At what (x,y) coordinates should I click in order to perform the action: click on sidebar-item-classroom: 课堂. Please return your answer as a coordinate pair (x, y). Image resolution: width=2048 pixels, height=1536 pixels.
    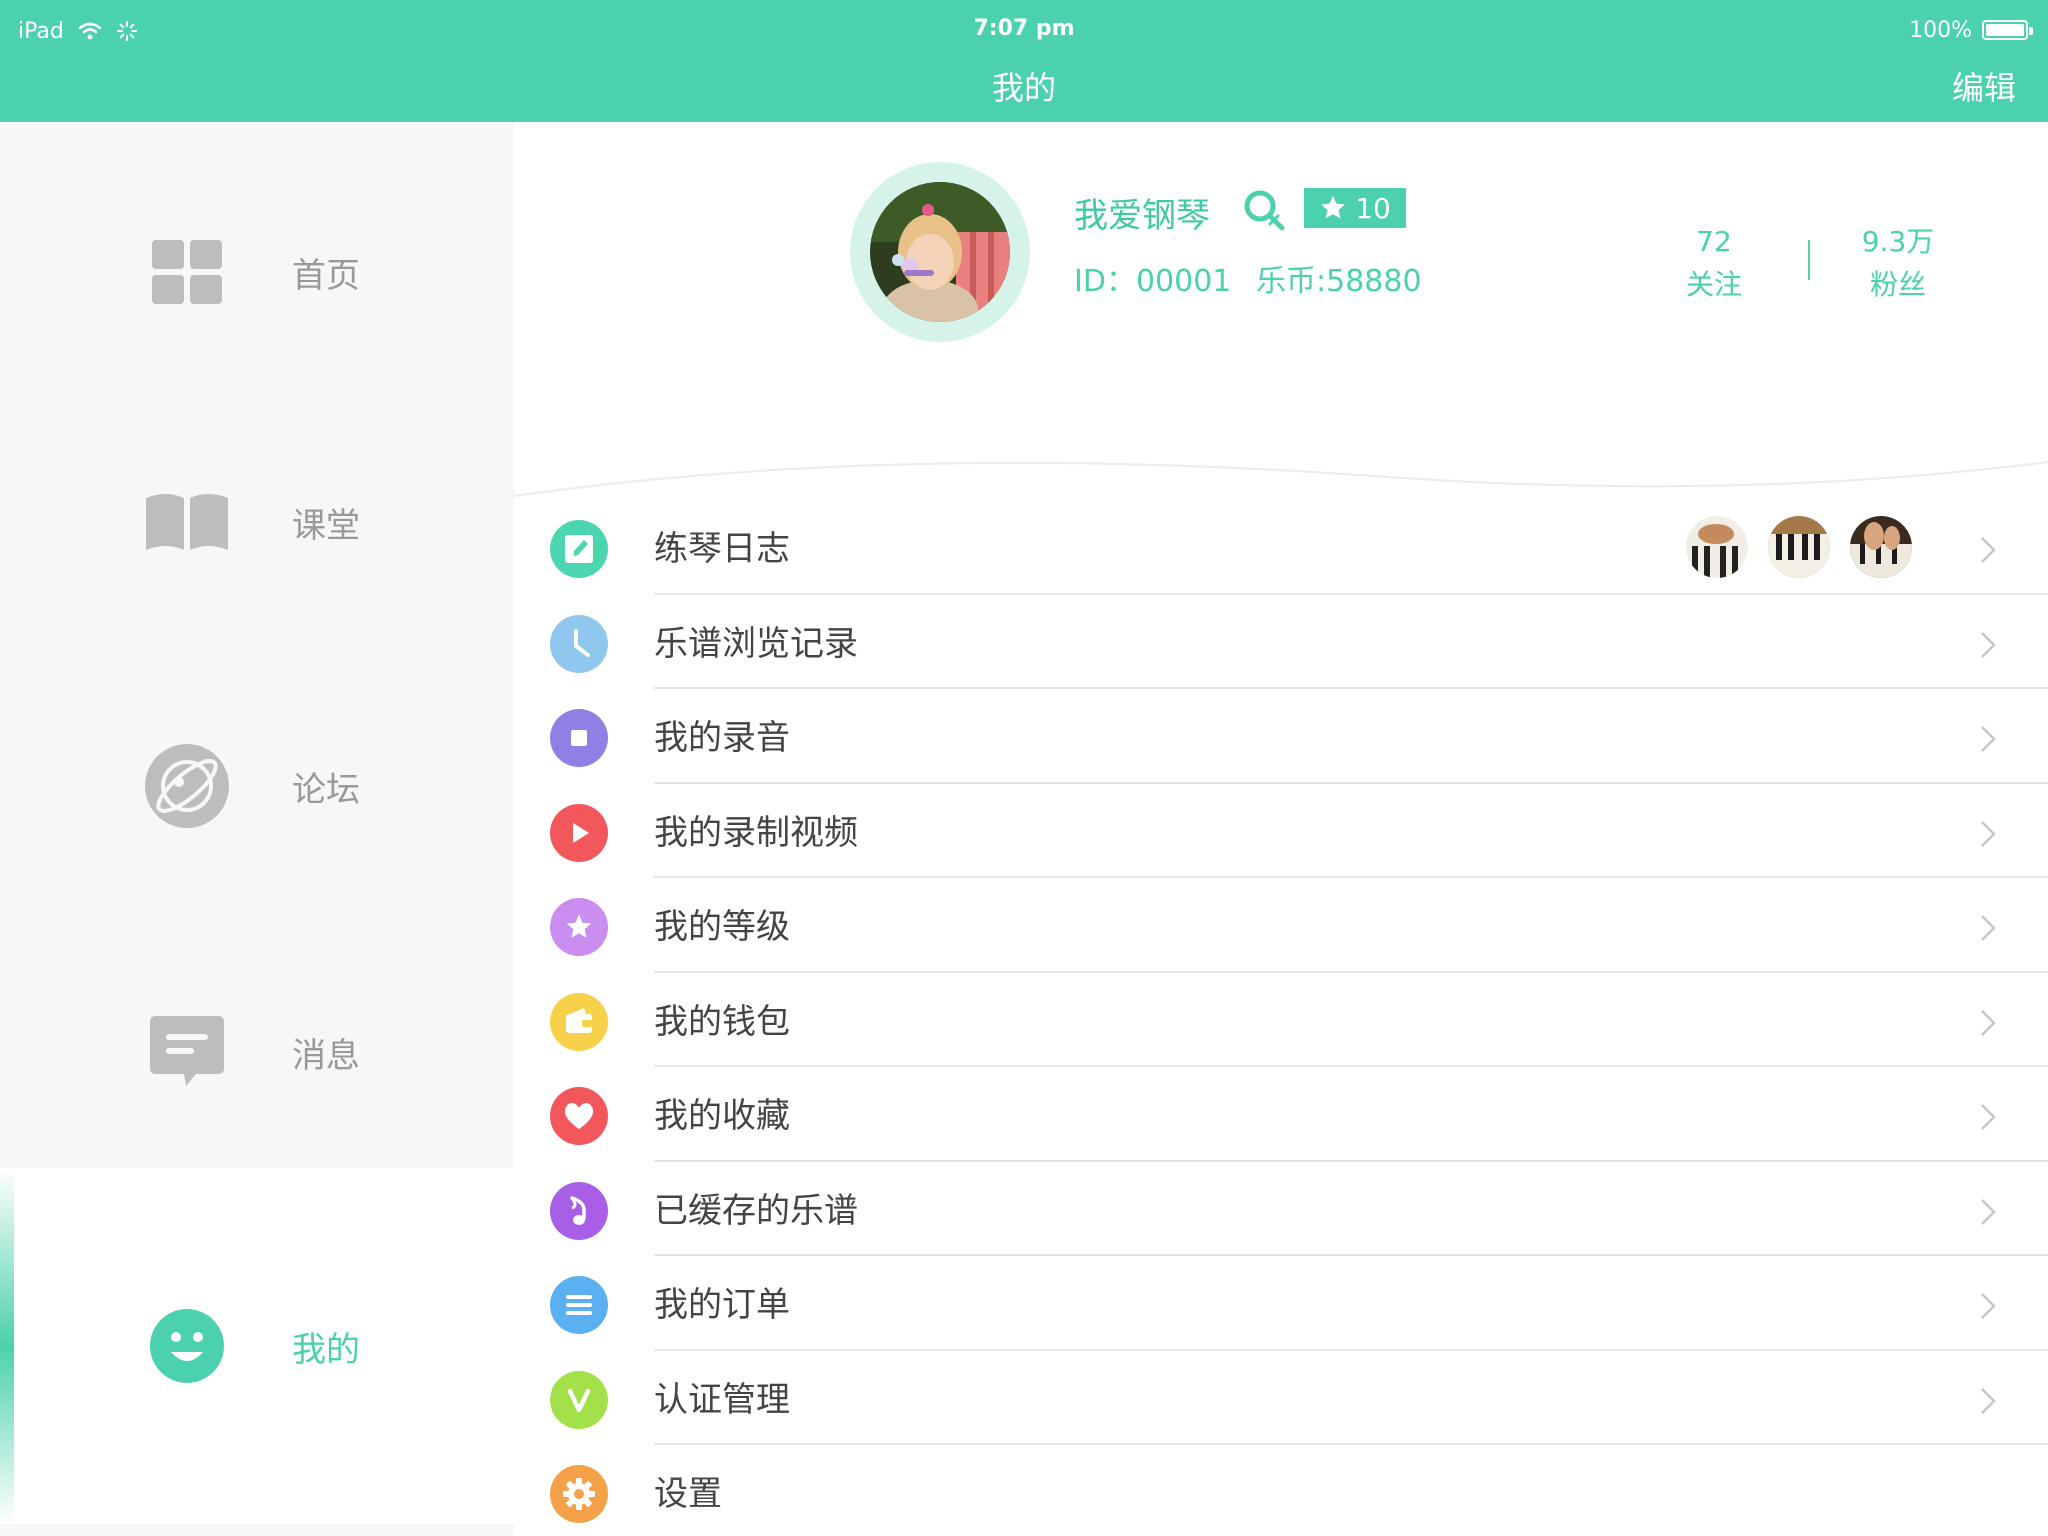
    Looking at the image, I should click on (257, 522).